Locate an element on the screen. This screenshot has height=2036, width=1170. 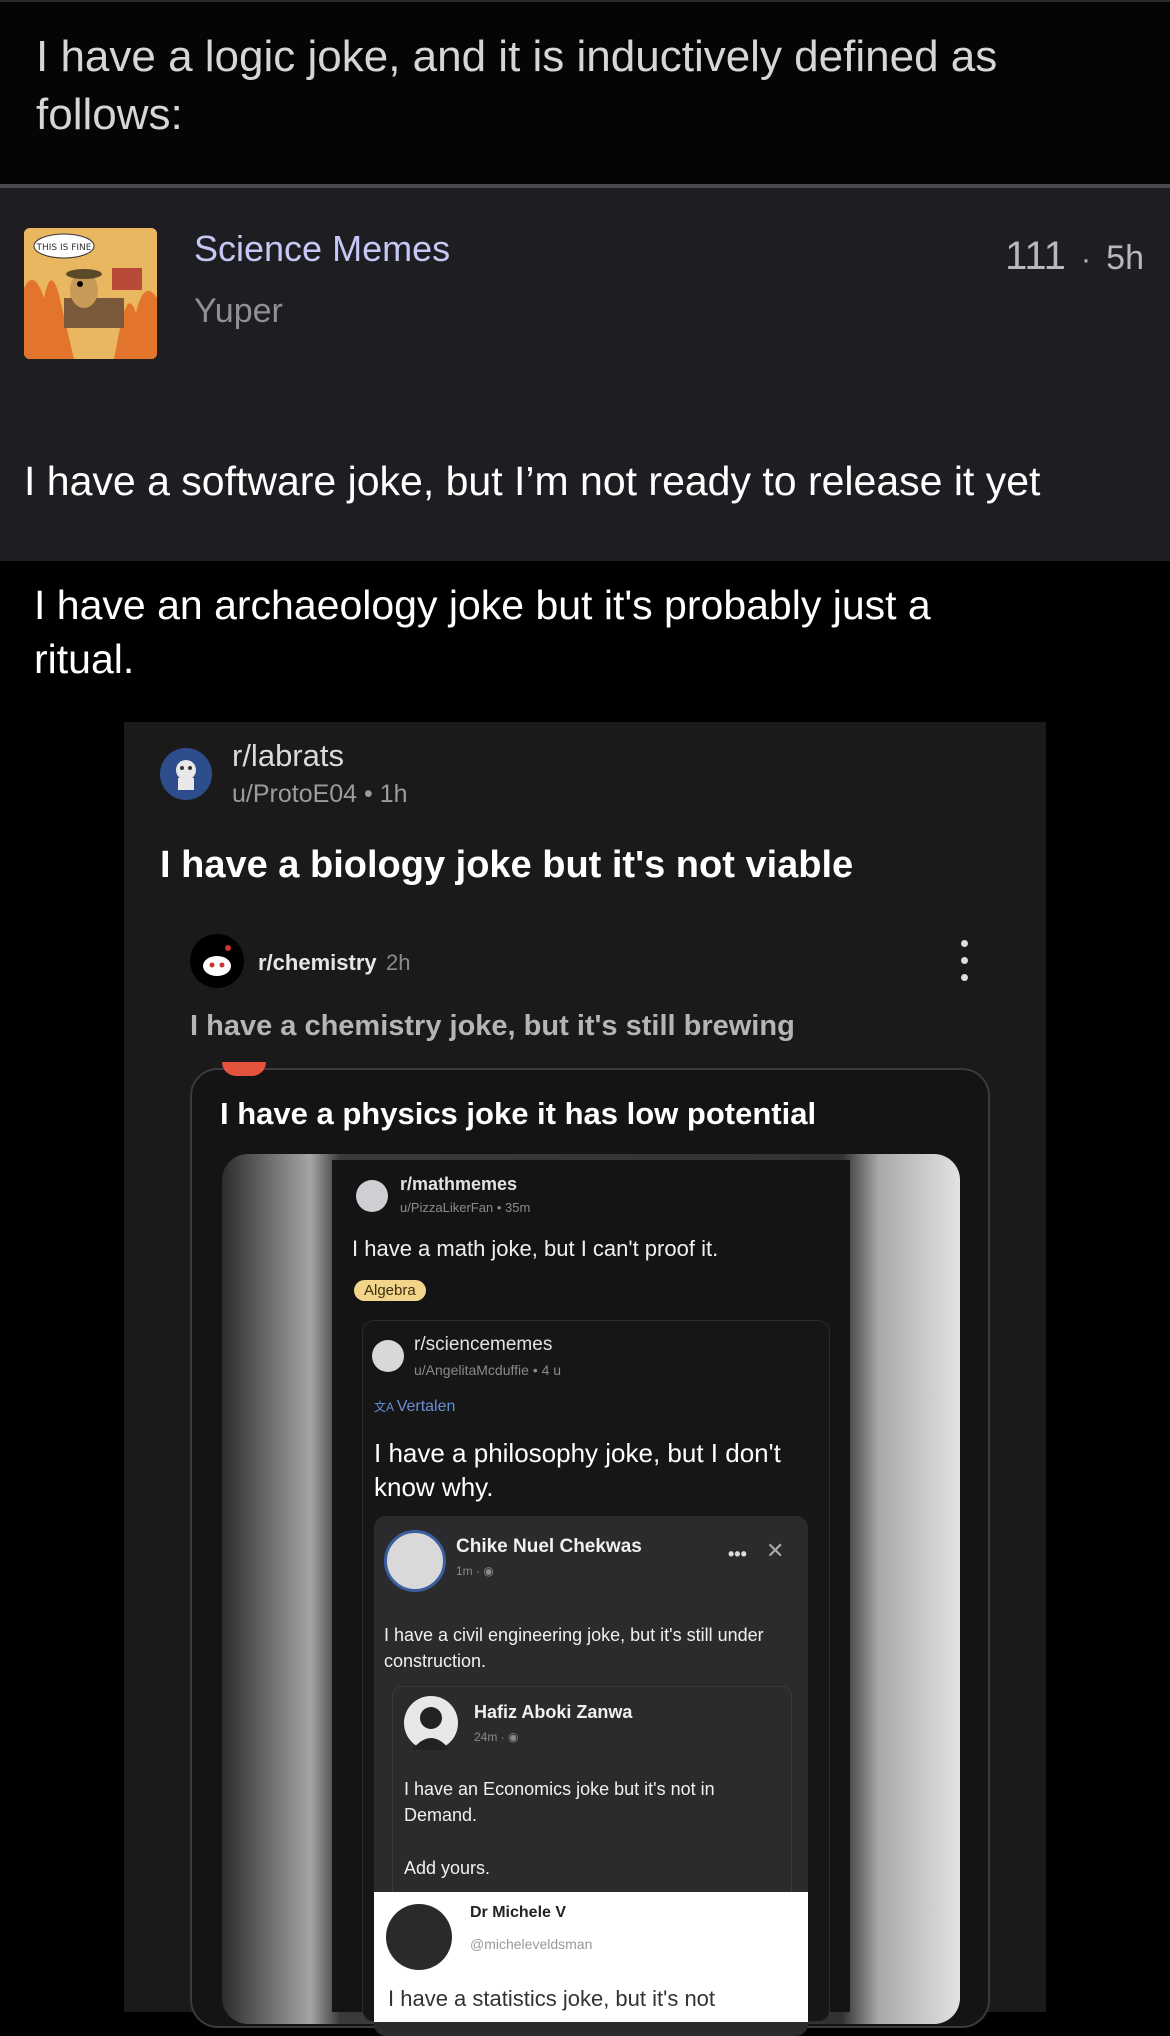
chike-time: 1m · ◉ is located at coordinates (475, 1571).